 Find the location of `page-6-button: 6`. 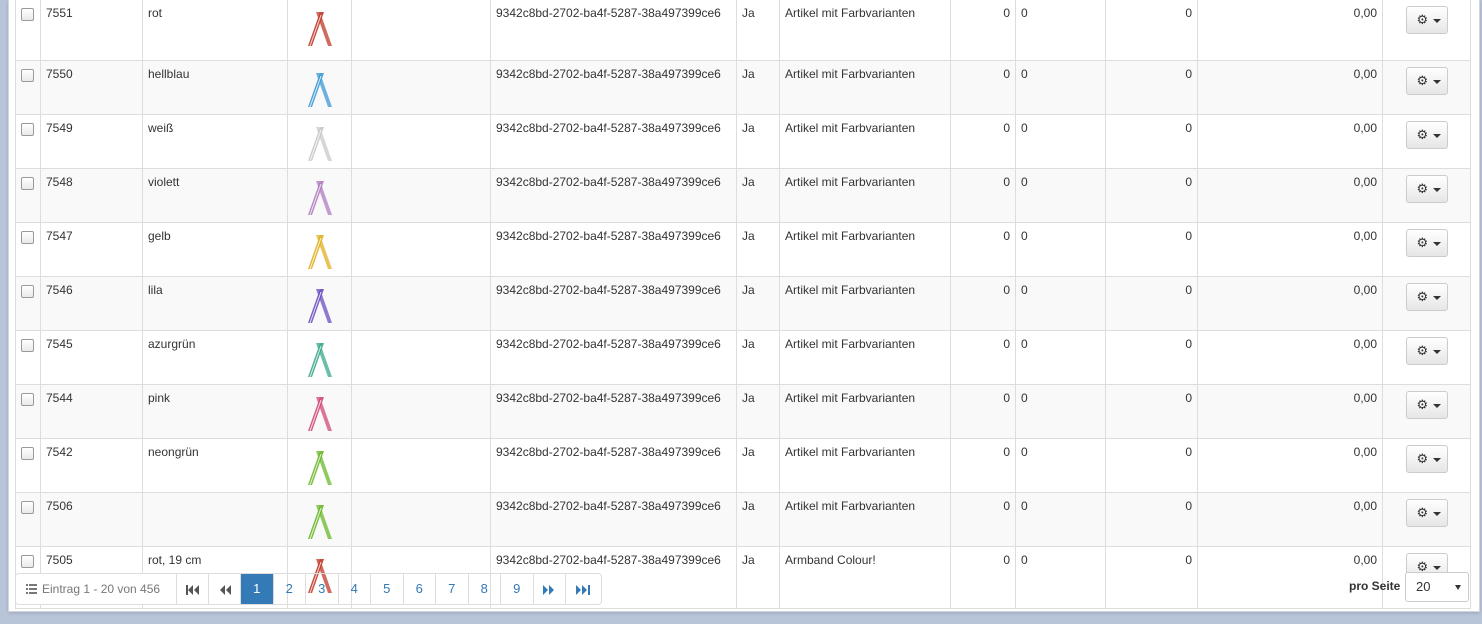

page-6-button: 6 is located at coordinates (419, 589).